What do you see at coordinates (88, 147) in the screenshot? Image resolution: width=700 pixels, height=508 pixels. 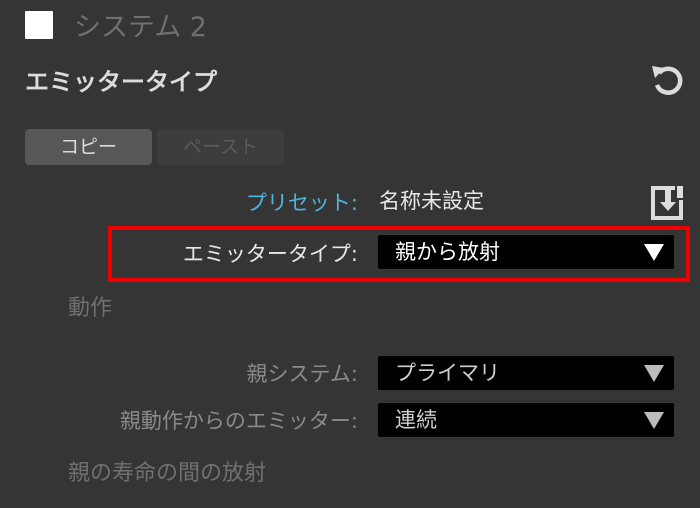 I see `copy-button: コピー` at bounding box center [88, 147].